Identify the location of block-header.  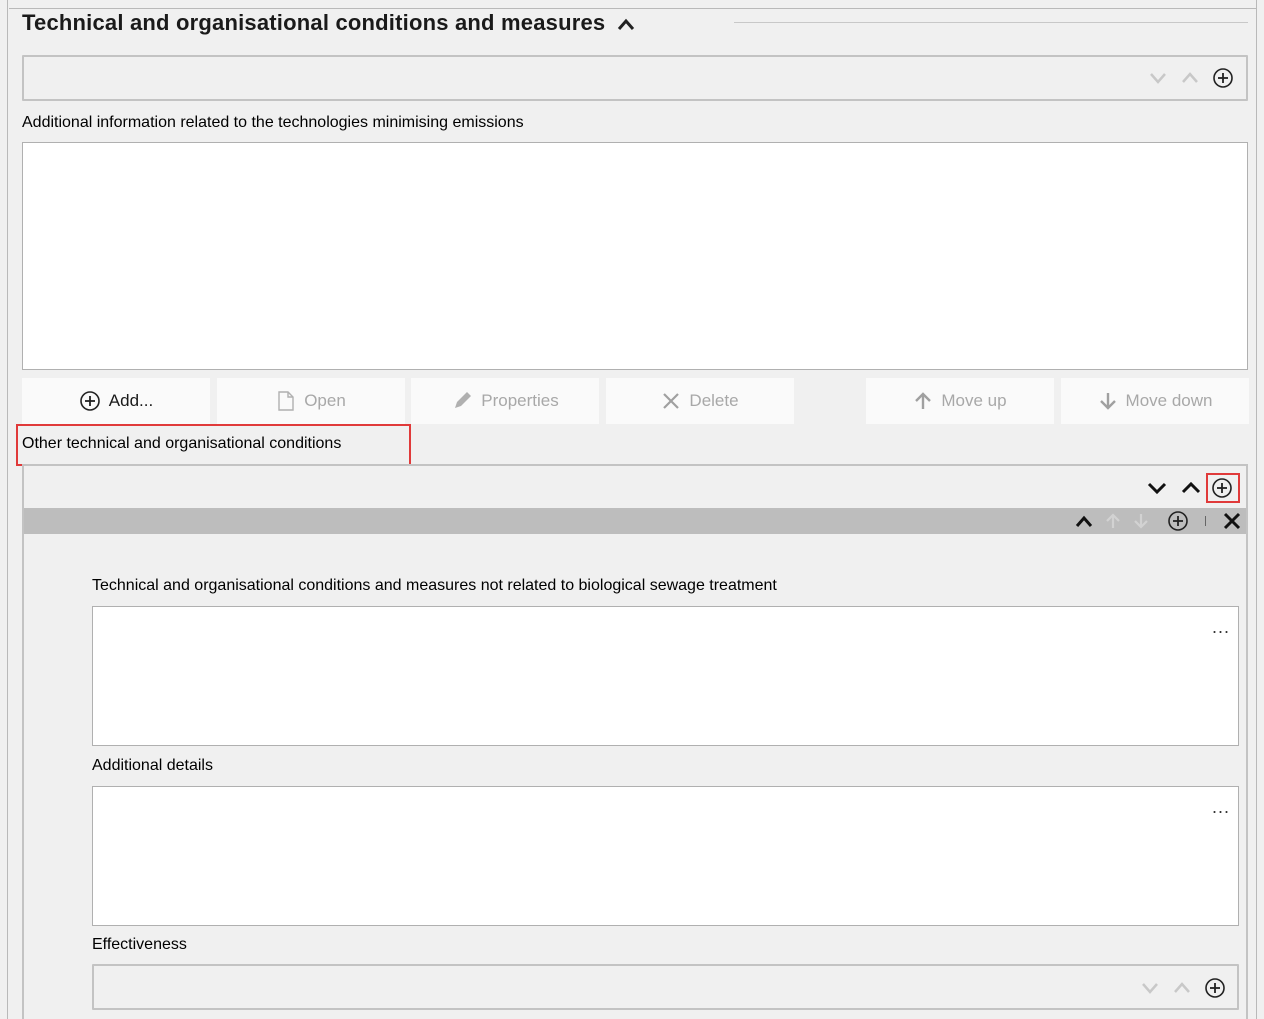
(635, 521).